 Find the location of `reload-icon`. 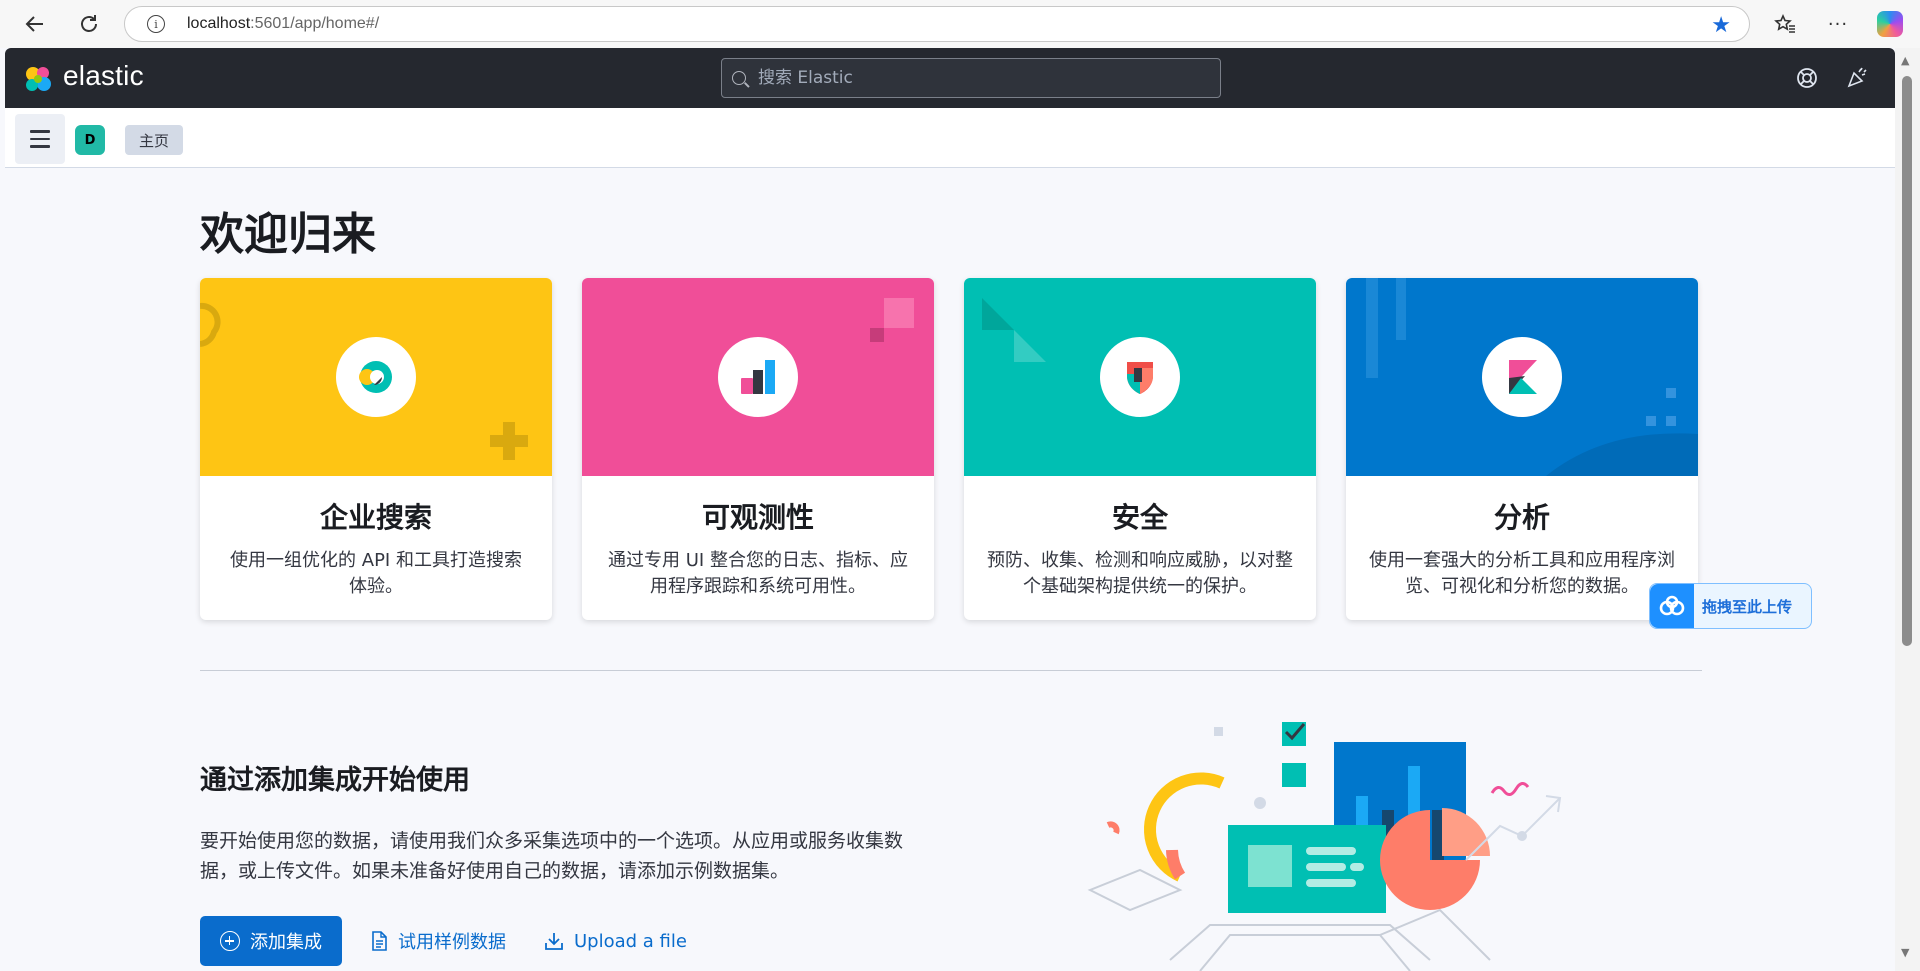

reload-icon is located at coordinates (89, 23).